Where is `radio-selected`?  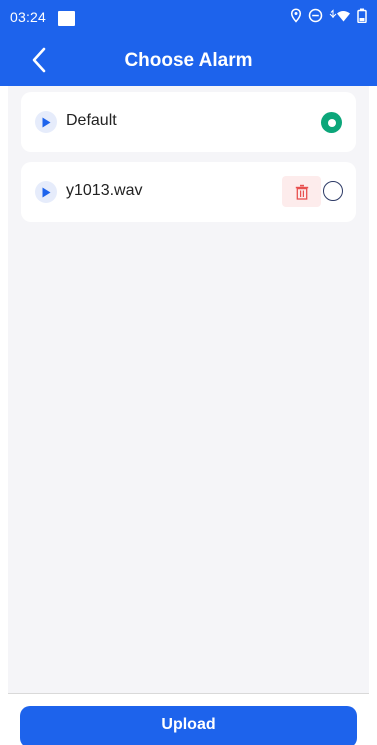 radio-selected is located at coordinates (331, 122).